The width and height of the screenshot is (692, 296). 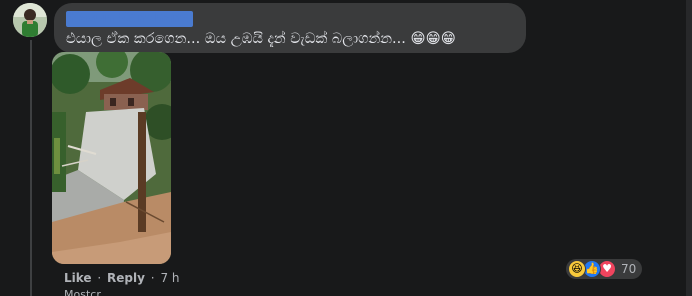 I want to click on reaction-count: 70, so click(x=629, y=269).